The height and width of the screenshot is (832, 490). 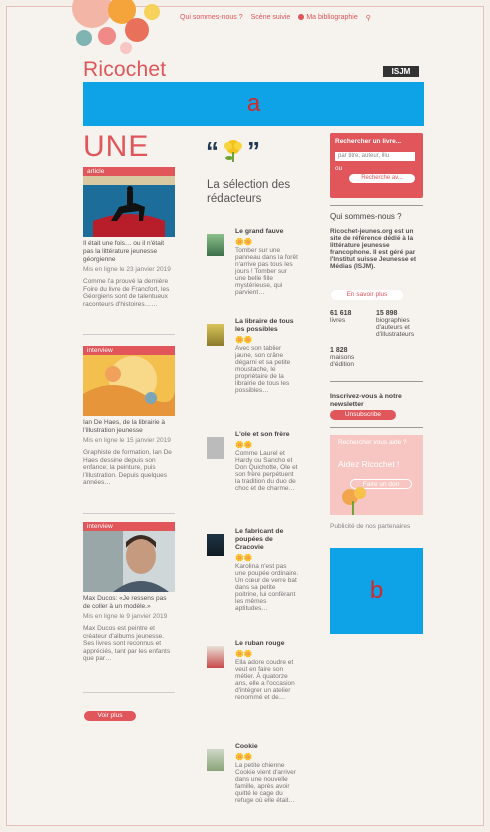 What do you see at coordinates (342, 361) in the screenshot?
I see `stat-label: maisons d'édition` at bounding box center [342, 361].